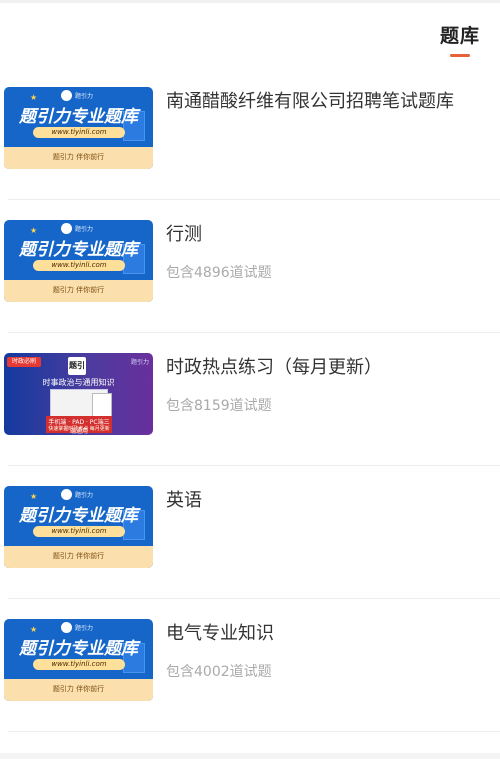 The height and width of the screenshot is (759, 500). I want to click on item-question-count: 包含8159道试题, so click(219, 406).